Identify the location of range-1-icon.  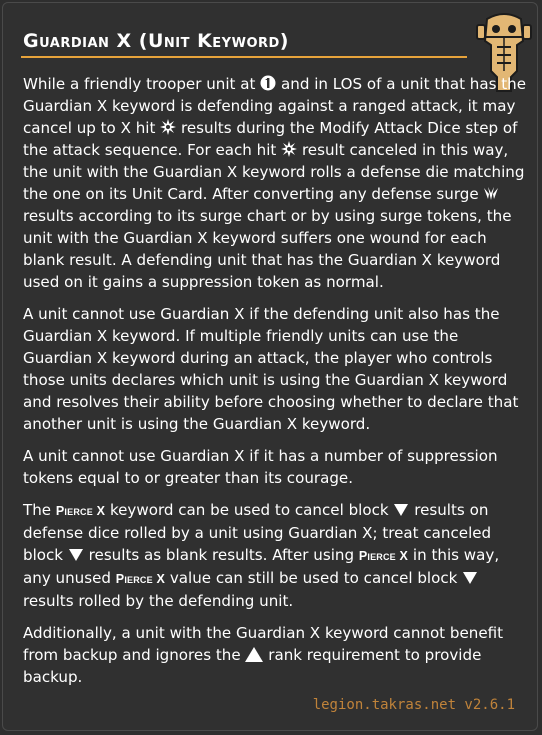
(268, 83).